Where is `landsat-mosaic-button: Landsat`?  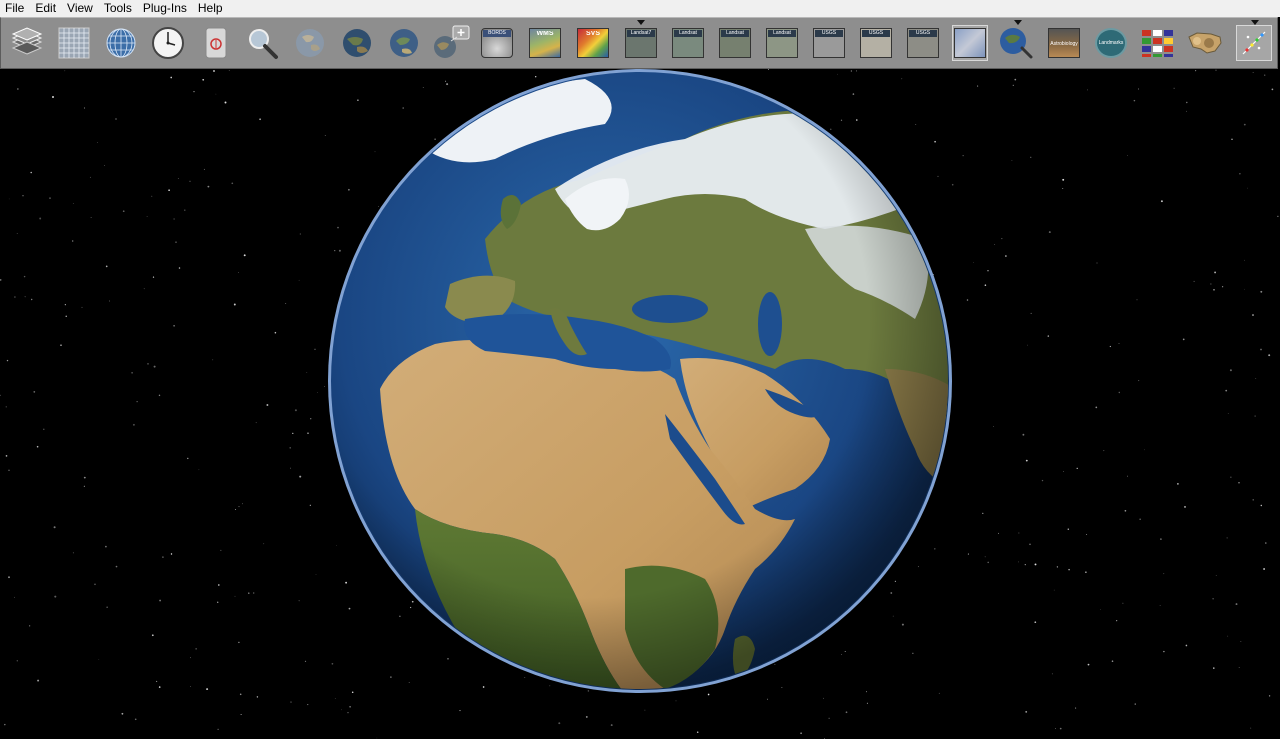
landsat-mosaic-button: Landsat is located at coordinates (688, 43).